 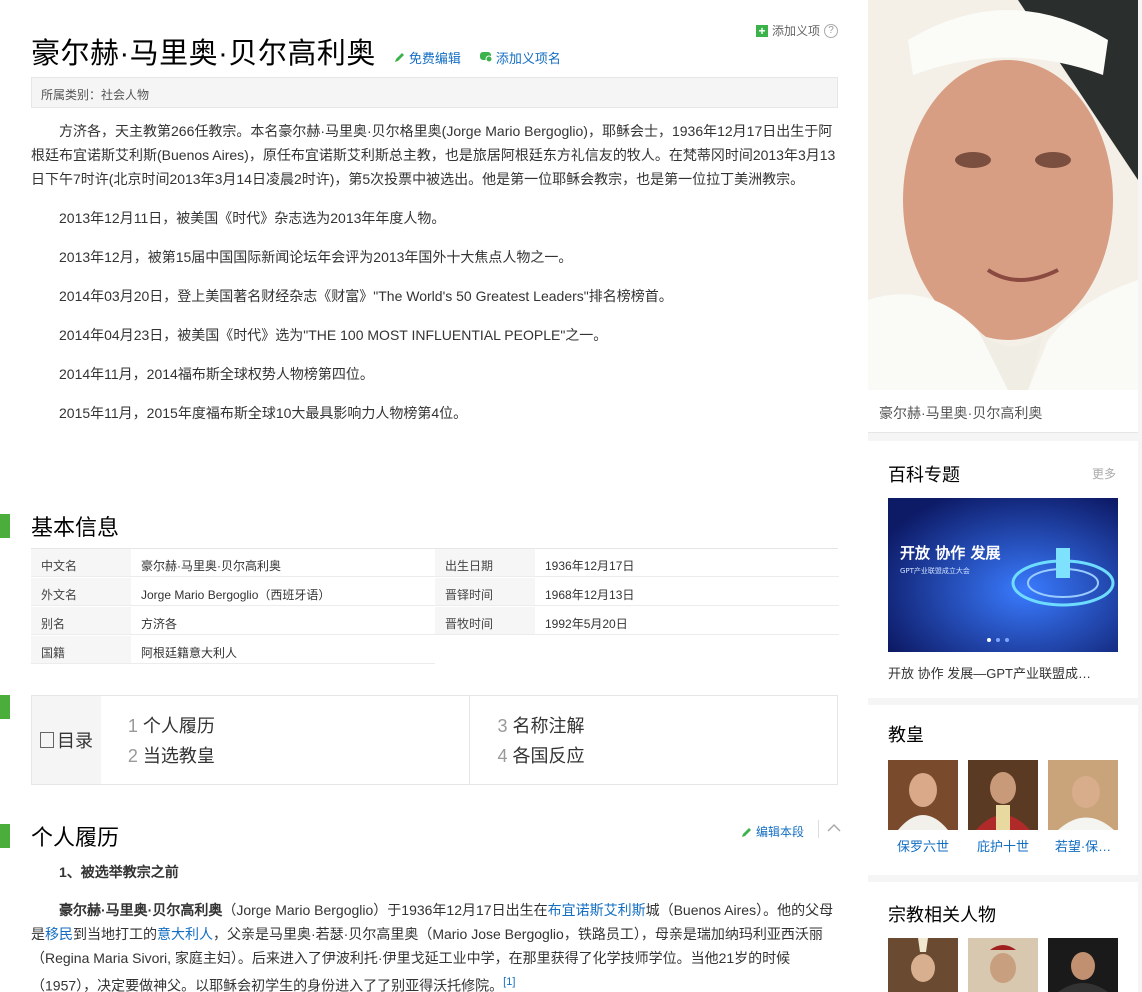 I want to click on toc-item: 4 各国反应, so click(x=653, y=756).